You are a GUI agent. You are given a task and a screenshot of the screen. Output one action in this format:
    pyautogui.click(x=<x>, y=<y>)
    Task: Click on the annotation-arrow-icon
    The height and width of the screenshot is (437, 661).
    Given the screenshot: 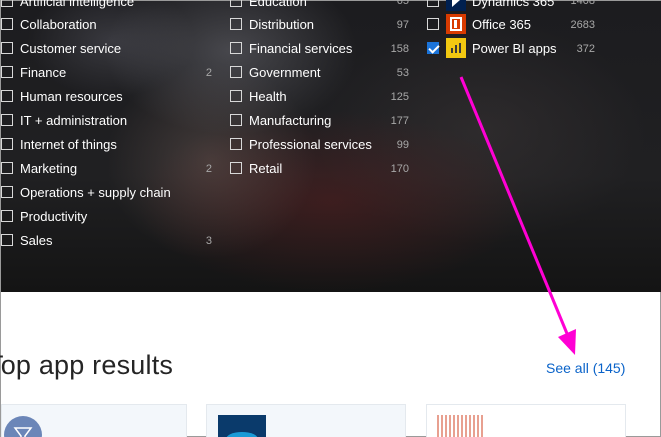 What is the action you would take?
    pyautogui.click(x=517, y=215)
    